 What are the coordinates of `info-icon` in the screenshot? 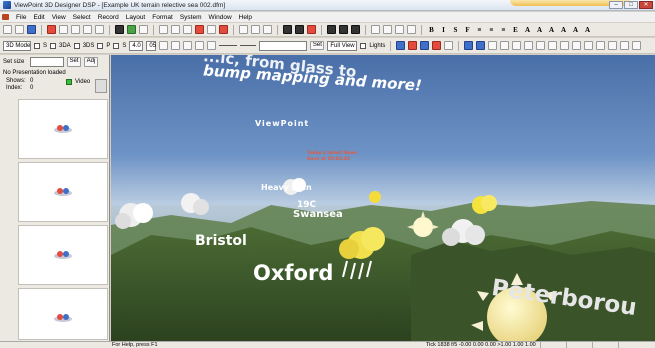 It's located at (331, 29).